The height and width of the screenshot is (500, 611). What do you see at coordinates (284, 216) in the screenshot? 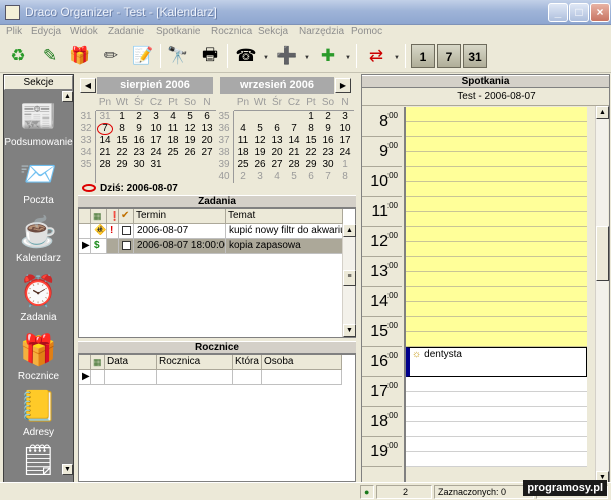
I see `temat-column-header: Temat` at bounding box center [284, 216].